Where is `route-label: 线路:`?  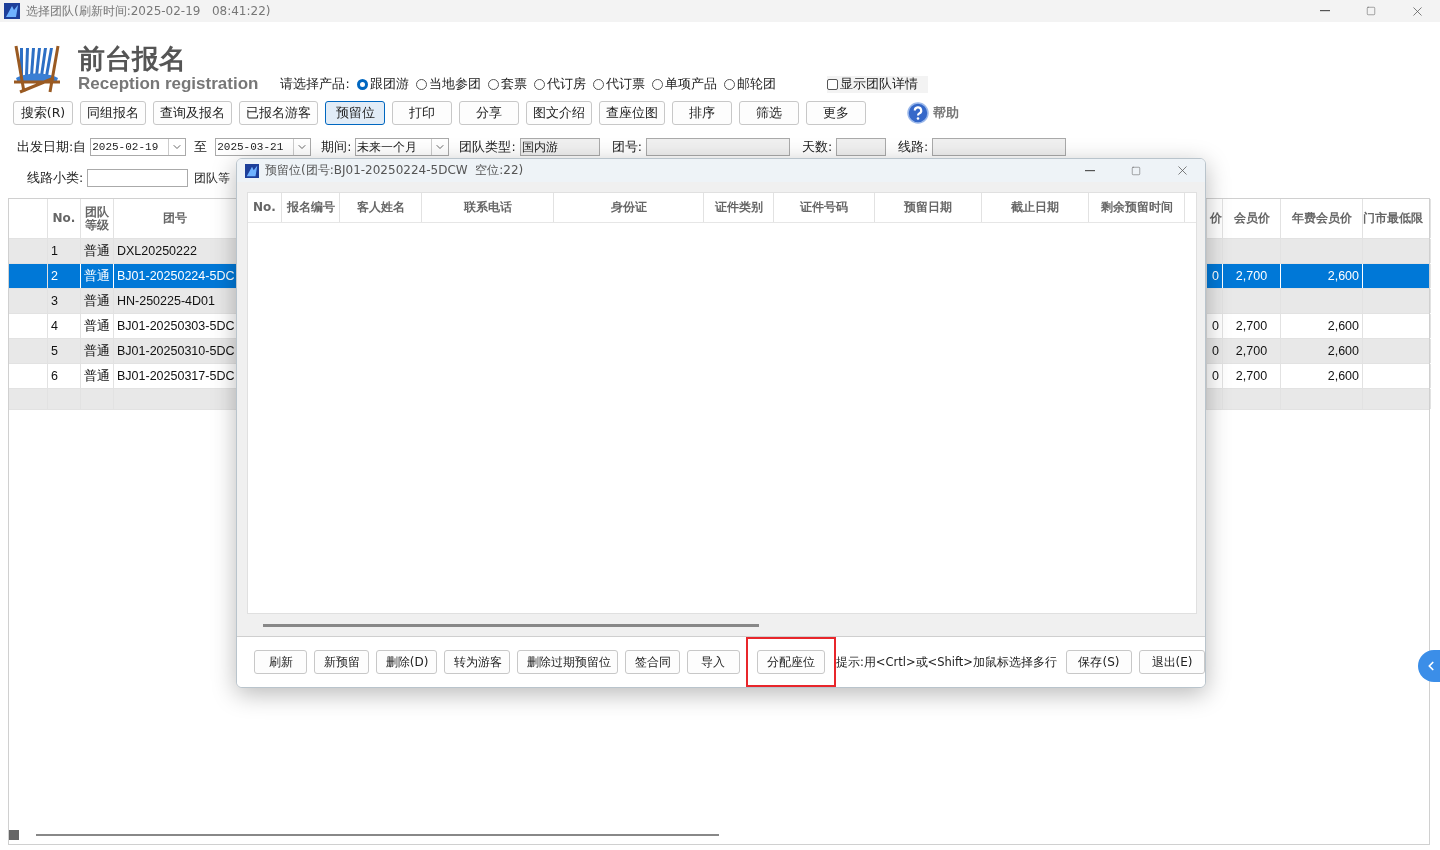
route-label: 线路: is located at coordinates (913, 147).